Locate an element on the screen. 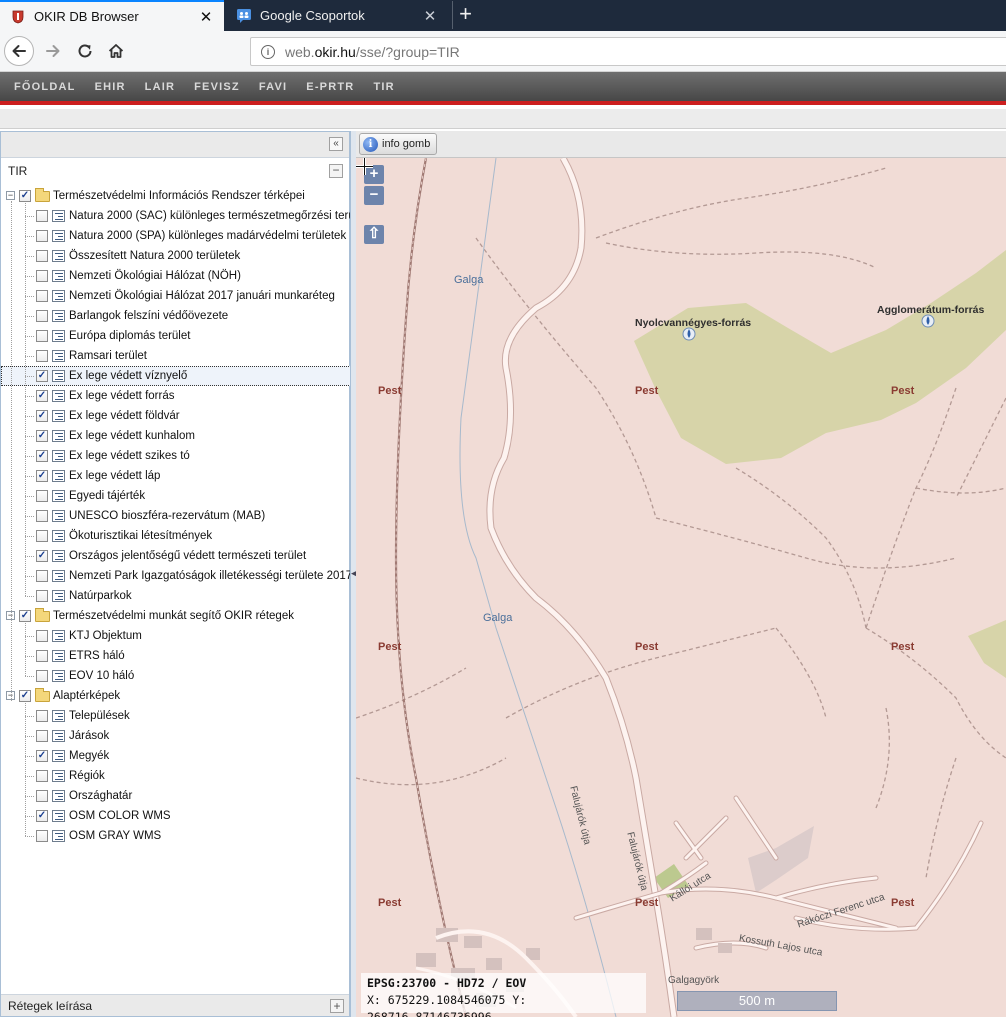 Image resolution: width=1006 pixels, height=1017 pixels. layer-row: Települések is located at coordinates (176, 716).